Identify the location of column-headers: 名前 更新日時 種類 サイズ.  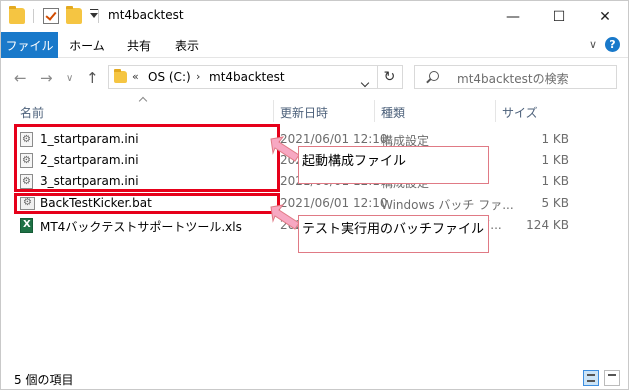
(314, 109).